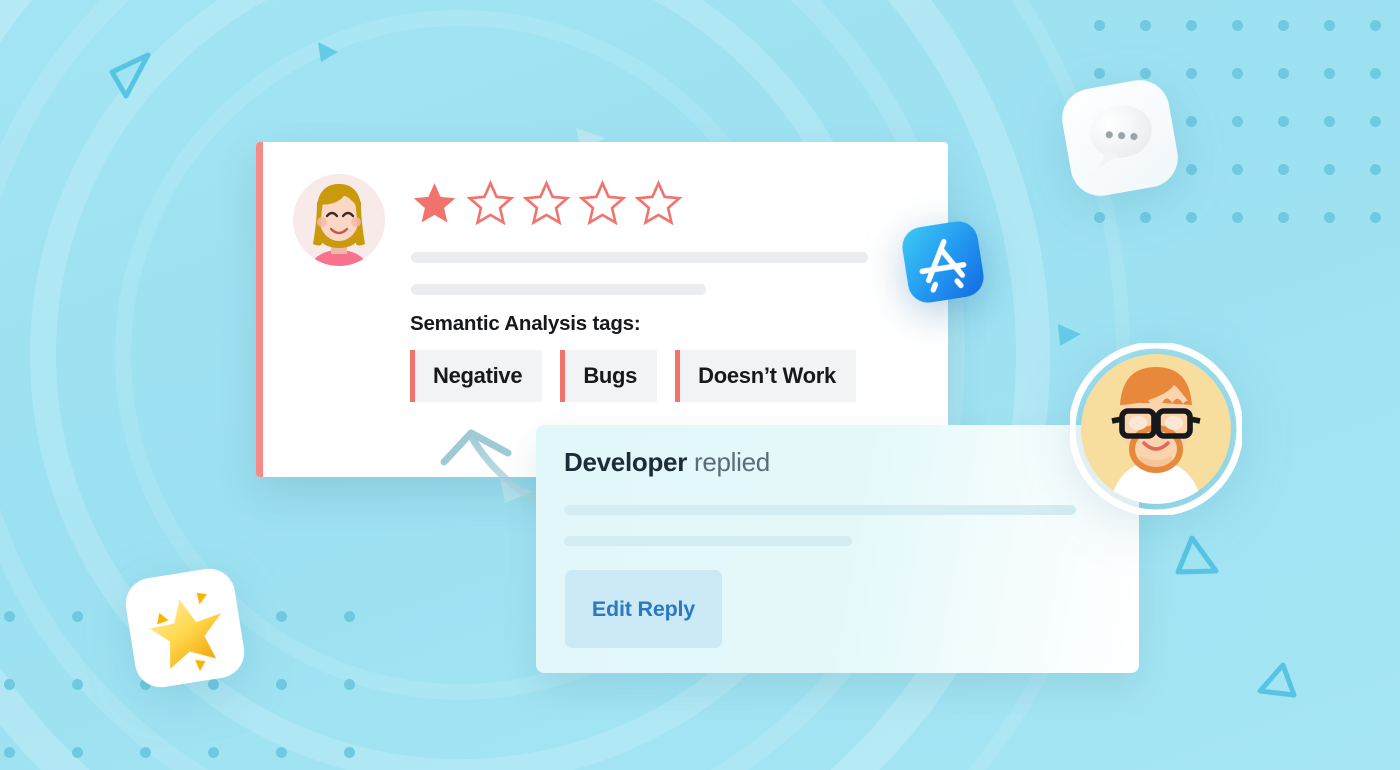 The height and width of the screenshot is (770, 1400). I want to click on tag-negative: Negative, so click(476, 376).